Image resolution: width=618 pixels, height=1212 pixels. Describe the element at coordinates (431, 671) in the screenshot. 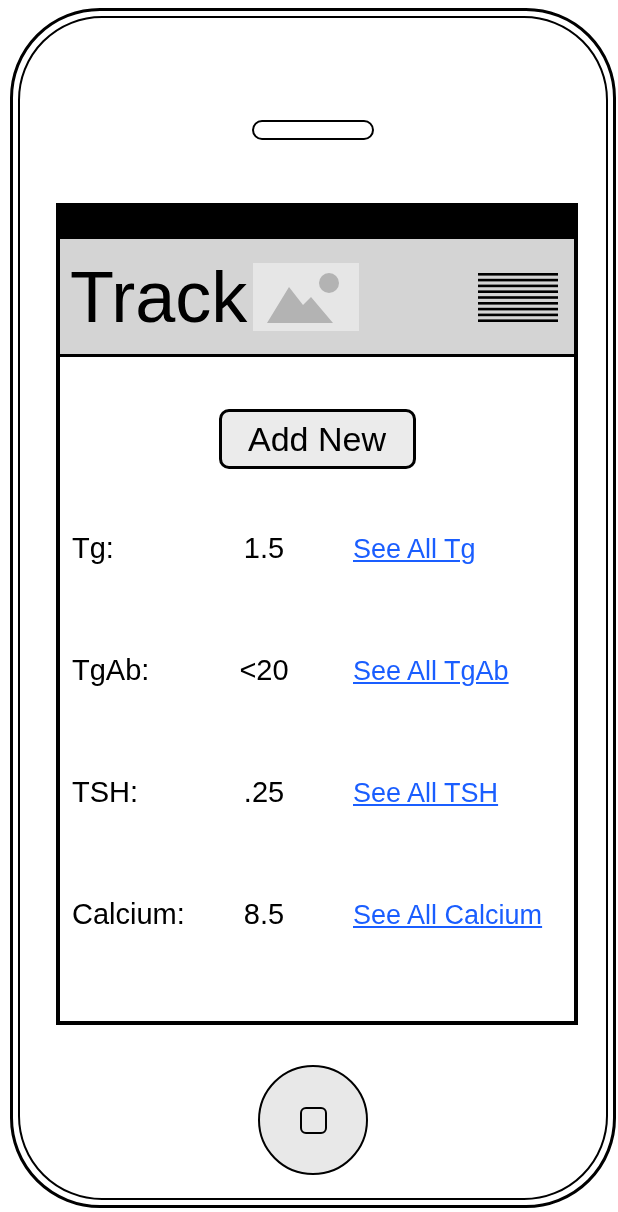

I see `see-all-link: See All TgAb` at that location.